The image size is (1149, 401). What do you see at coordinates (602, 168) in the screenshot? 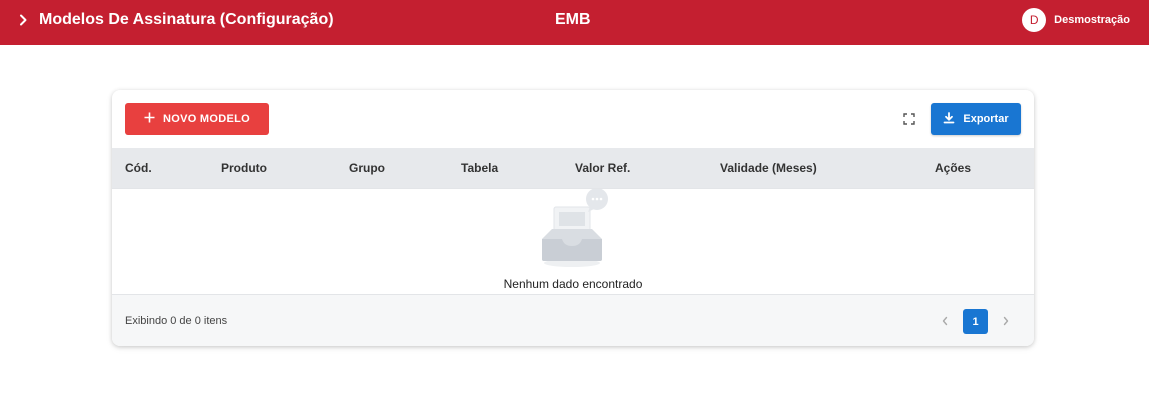
I see `column-header-ref-value: Valor Ref.` at bounding box center [602, 168].